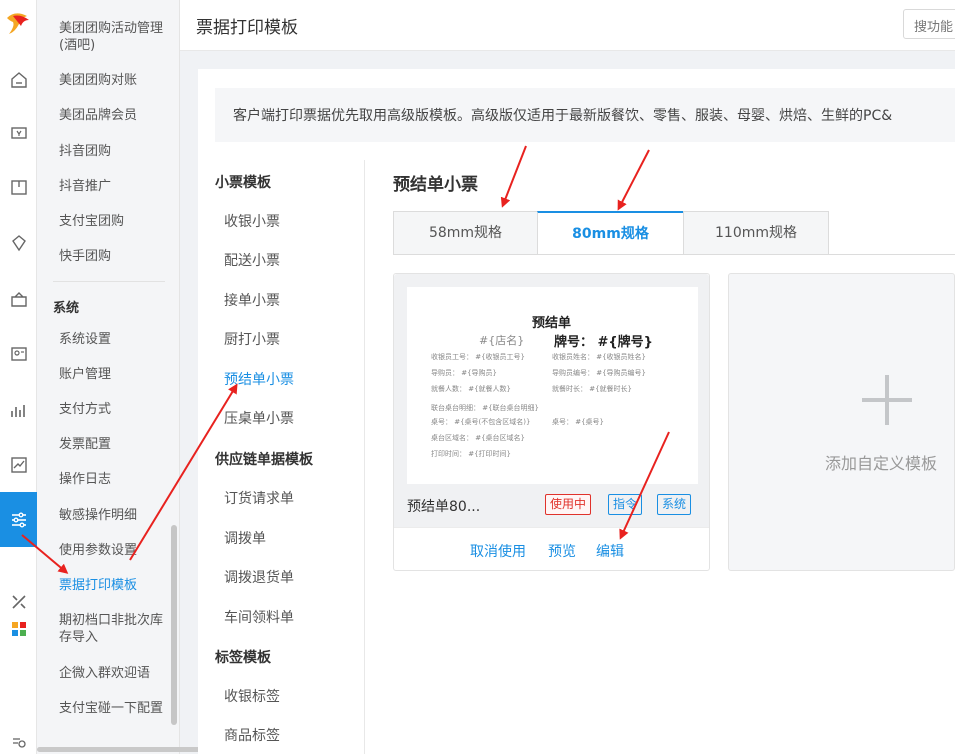  Describe the element at coordinates (464, 373) in the screenshot. I see `preview-line: 导购员： #{导购员}` at that location.